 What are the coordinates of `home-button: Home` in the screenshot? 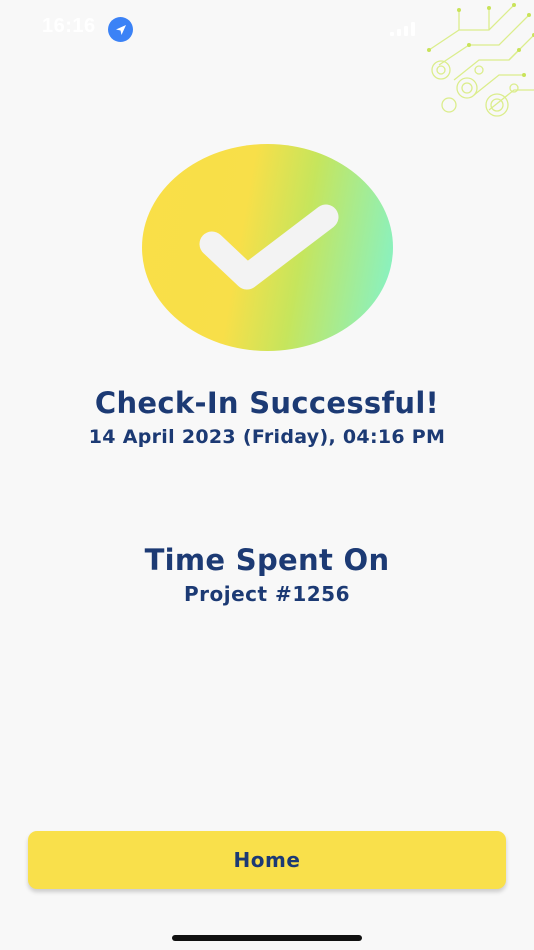 It's located at (267, 860).